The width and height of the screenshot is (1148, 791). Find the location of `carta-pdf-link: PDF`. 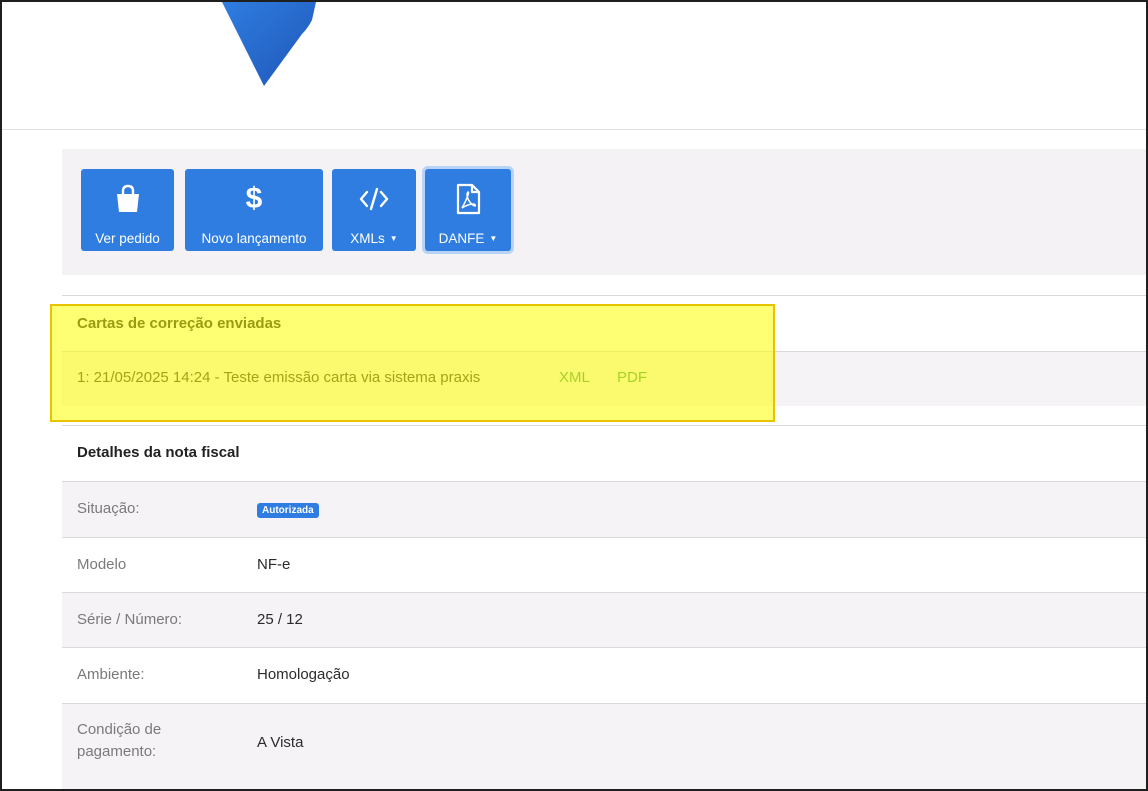

carta-pdf-link: PDF is located at coordinates (632, 377).